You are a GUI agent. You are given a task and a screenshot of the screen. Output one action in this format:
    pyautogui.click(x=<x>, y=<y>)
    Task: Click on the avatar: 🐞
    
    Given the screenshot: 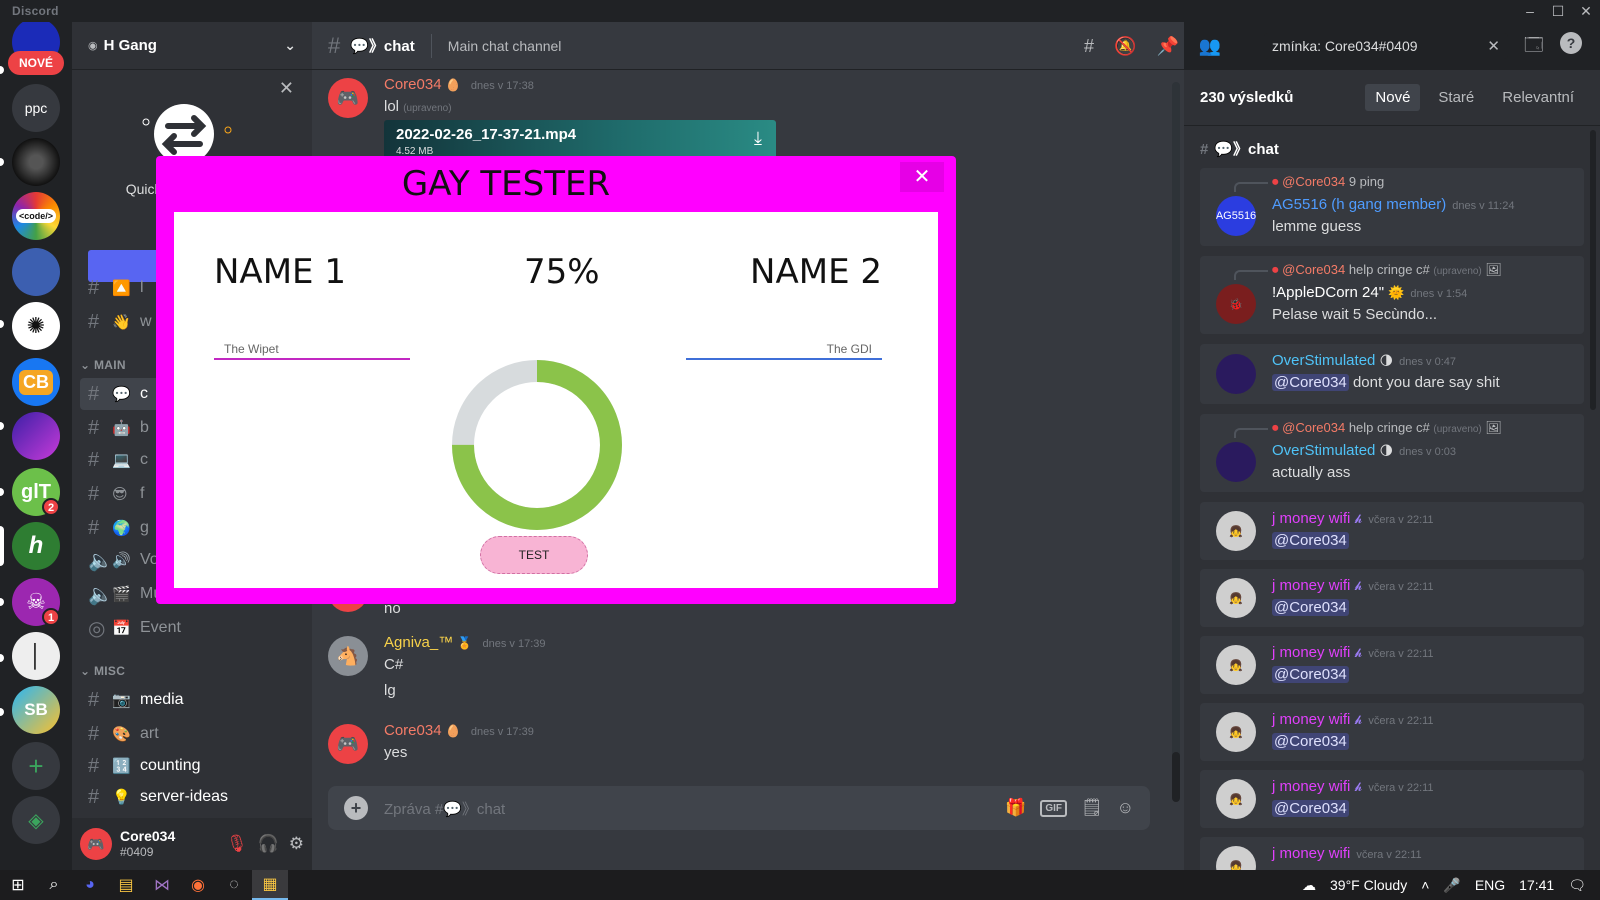 What is the action you would take?
    pyautogui.click(x=1236, y=304)
    